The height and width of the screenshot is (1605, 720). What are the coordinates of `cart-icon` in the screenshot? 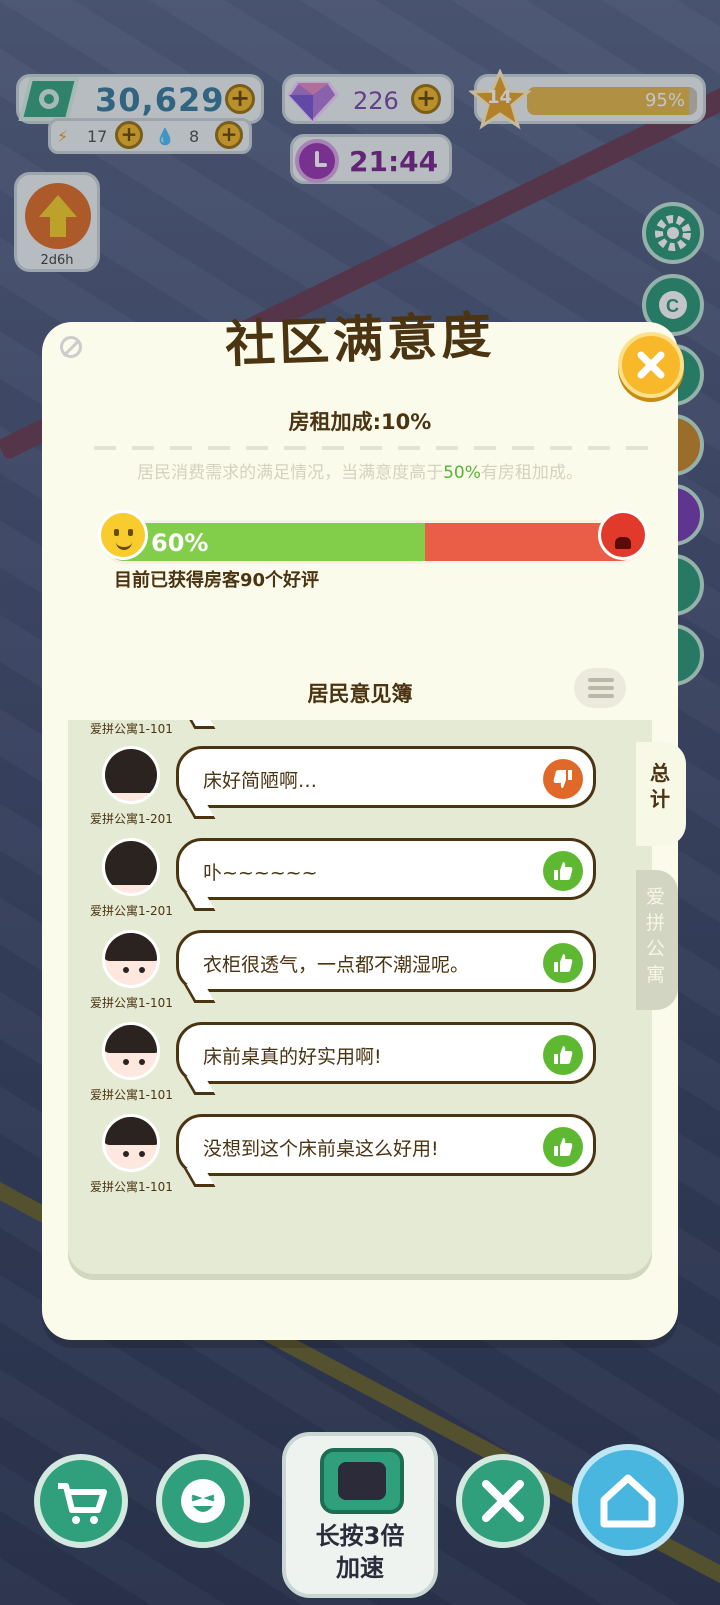 It's located at (82, 1503).